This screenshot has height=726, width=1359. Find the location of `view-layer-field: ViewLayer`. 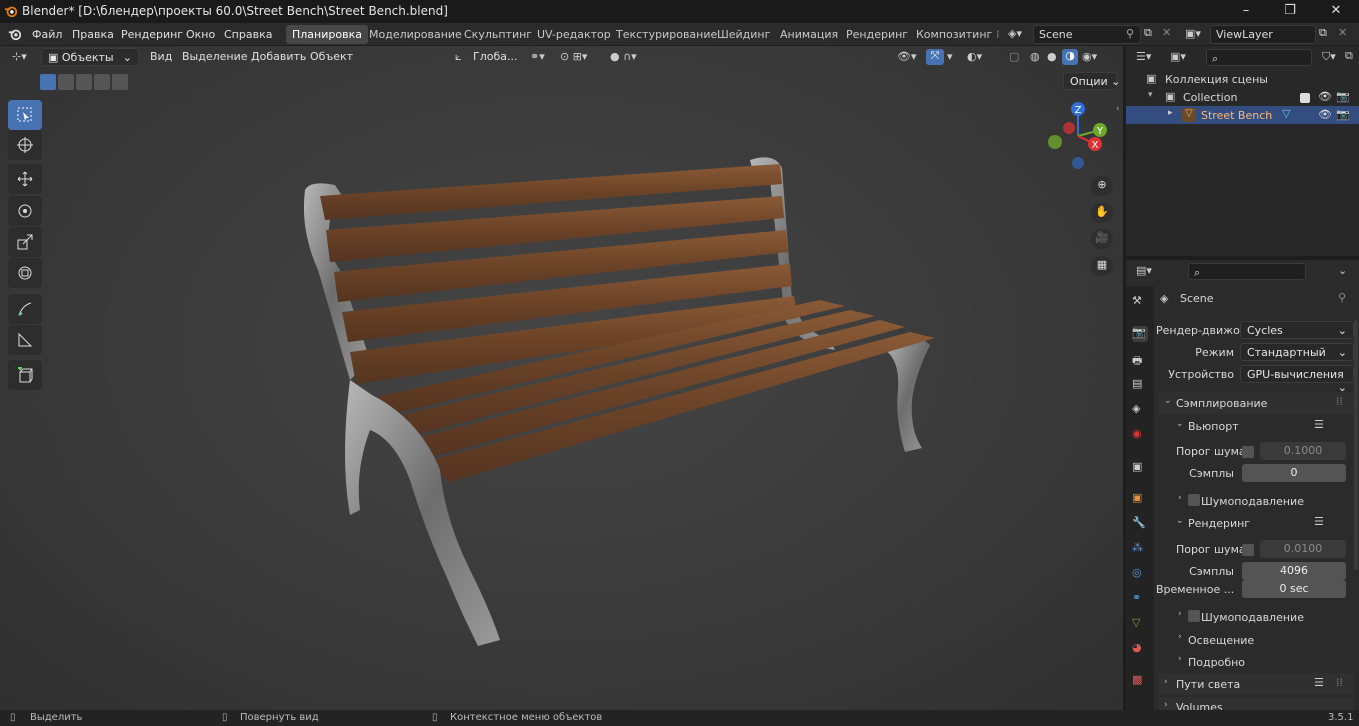

view-layer-field: ViewLayer is located at coordinates (1263, 34).